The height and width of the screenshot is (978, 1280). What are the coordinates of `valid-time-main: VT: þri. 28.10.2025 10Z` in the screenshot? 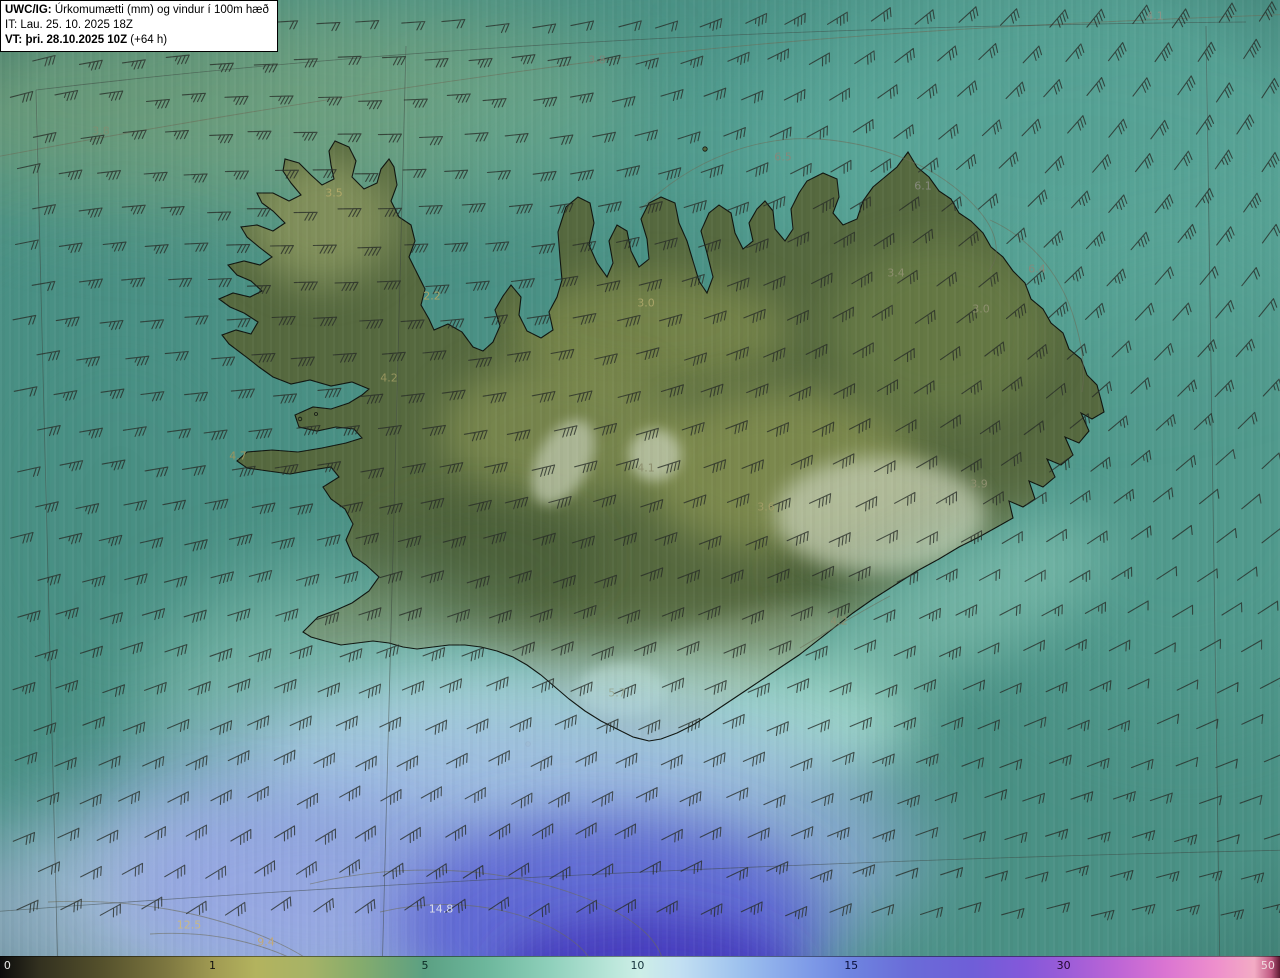 It's located at (66, 39).